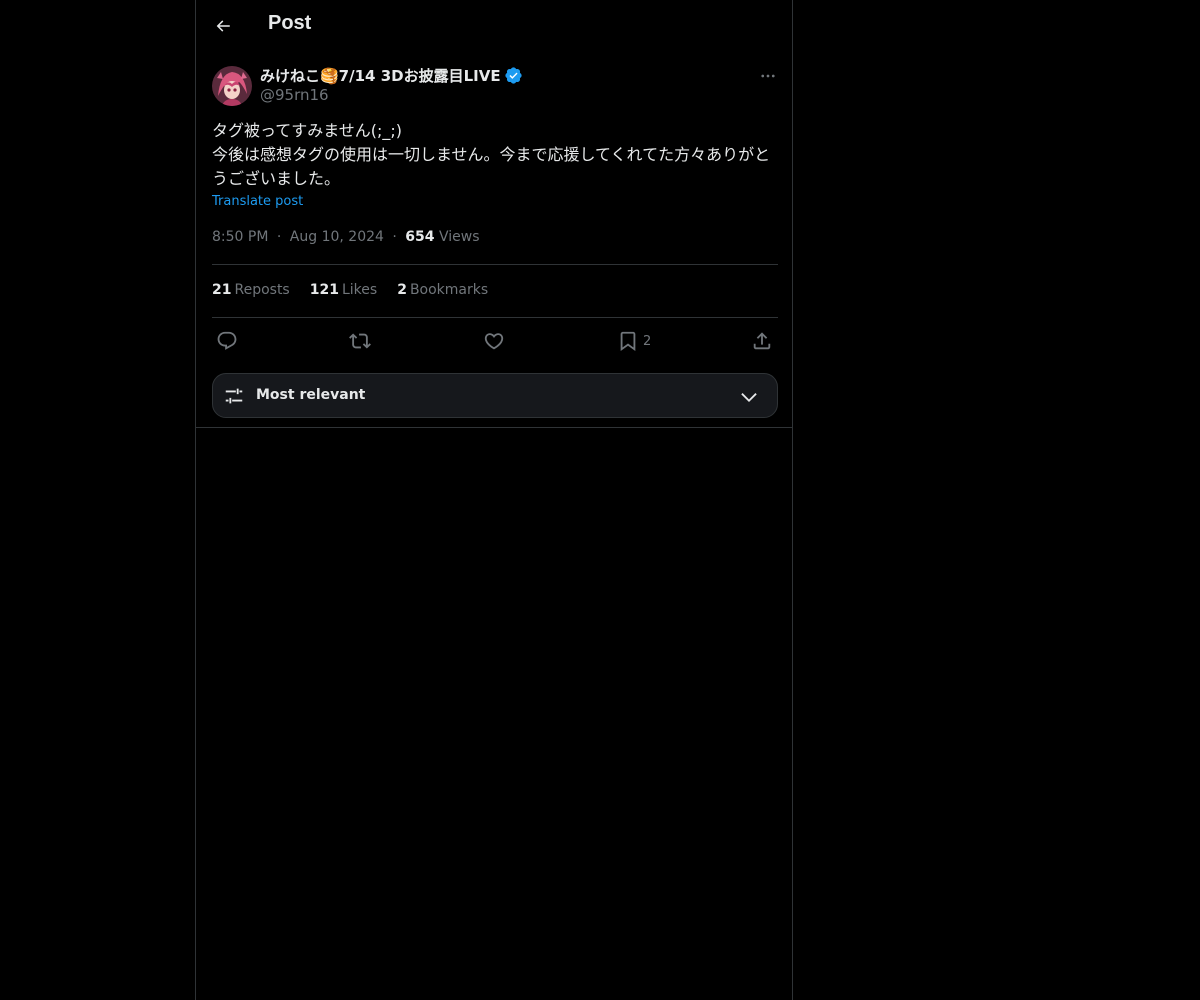 The image size is (1200, 1000). Describe the element at coordinates (380, 75) in the screenshot. I see `display-name: みけねこ🥞7/14 3Dお披露目LIVE` at that location.